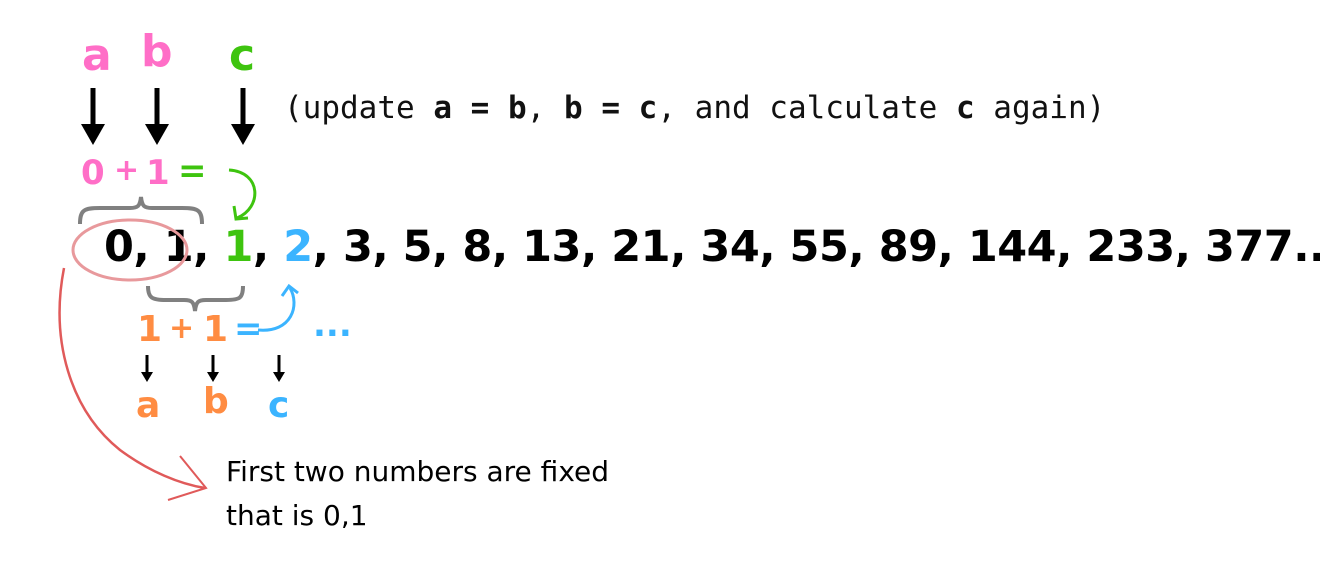 The width and height of the screenshot is (1320, 579). I want to click on arrow-a-bottom-icon, so click(147, 368).